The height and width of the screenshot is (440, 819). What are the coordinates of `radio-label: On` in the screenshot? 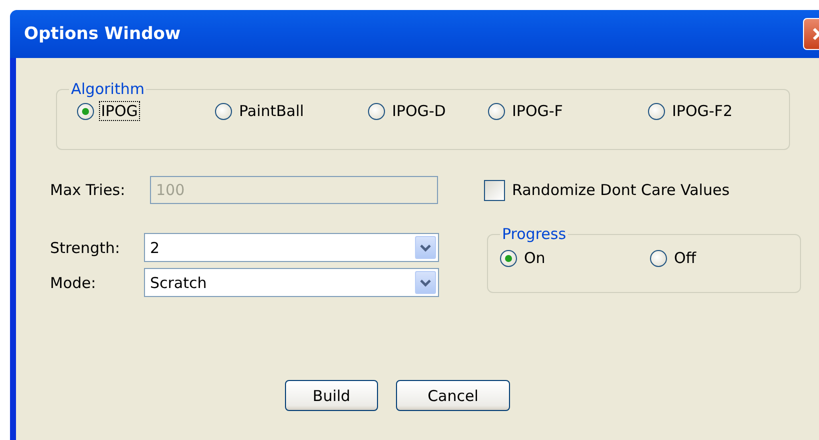 It's located at (534, 258).